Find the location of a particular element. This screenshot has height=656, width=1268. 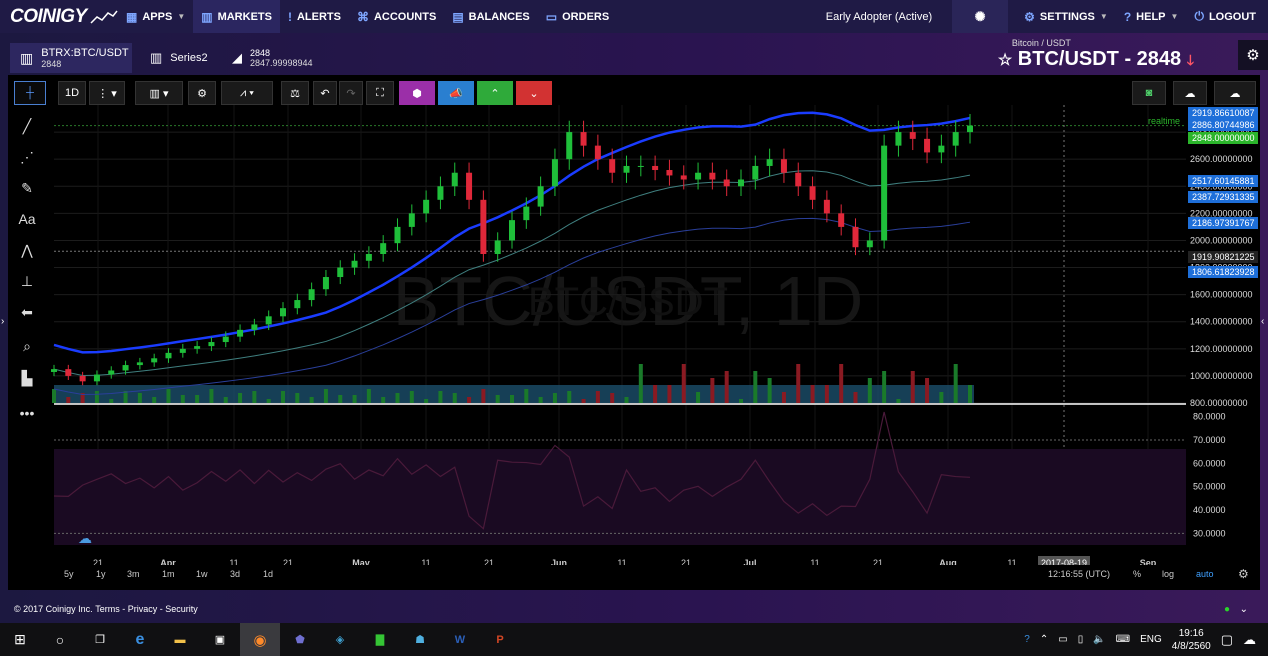

range-5y: 5y is located at coordinates (69, 574).